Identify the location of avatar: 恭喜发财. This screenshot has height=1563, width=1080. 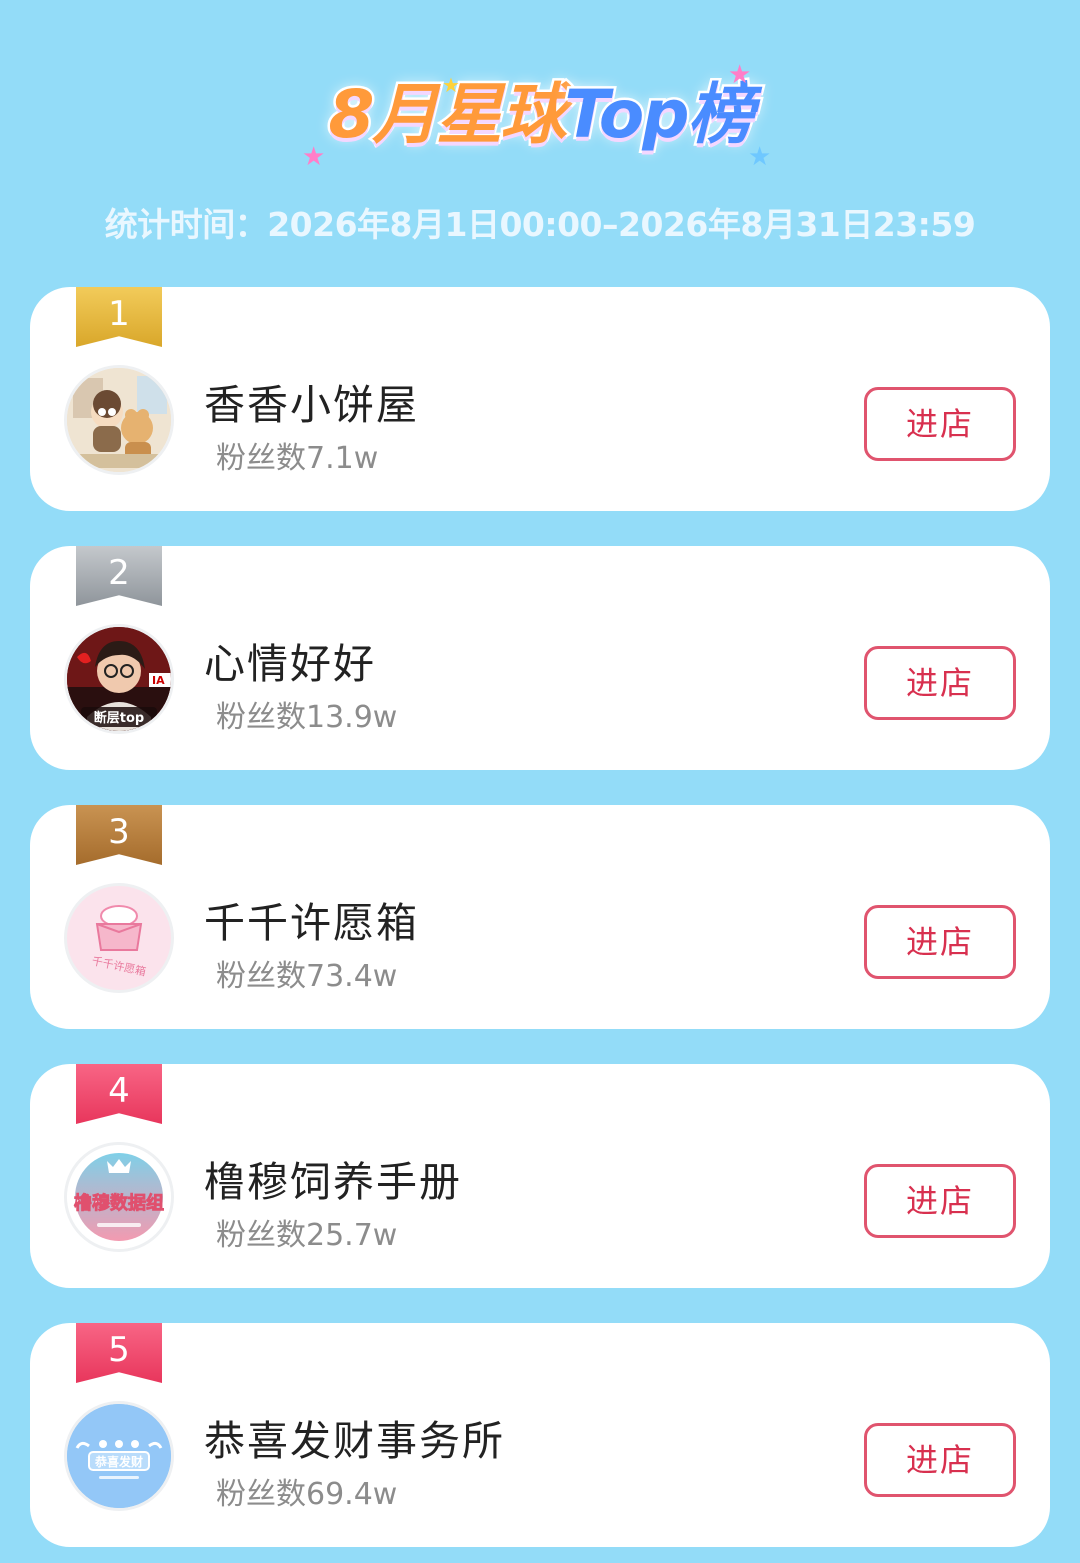
(119, 1456).